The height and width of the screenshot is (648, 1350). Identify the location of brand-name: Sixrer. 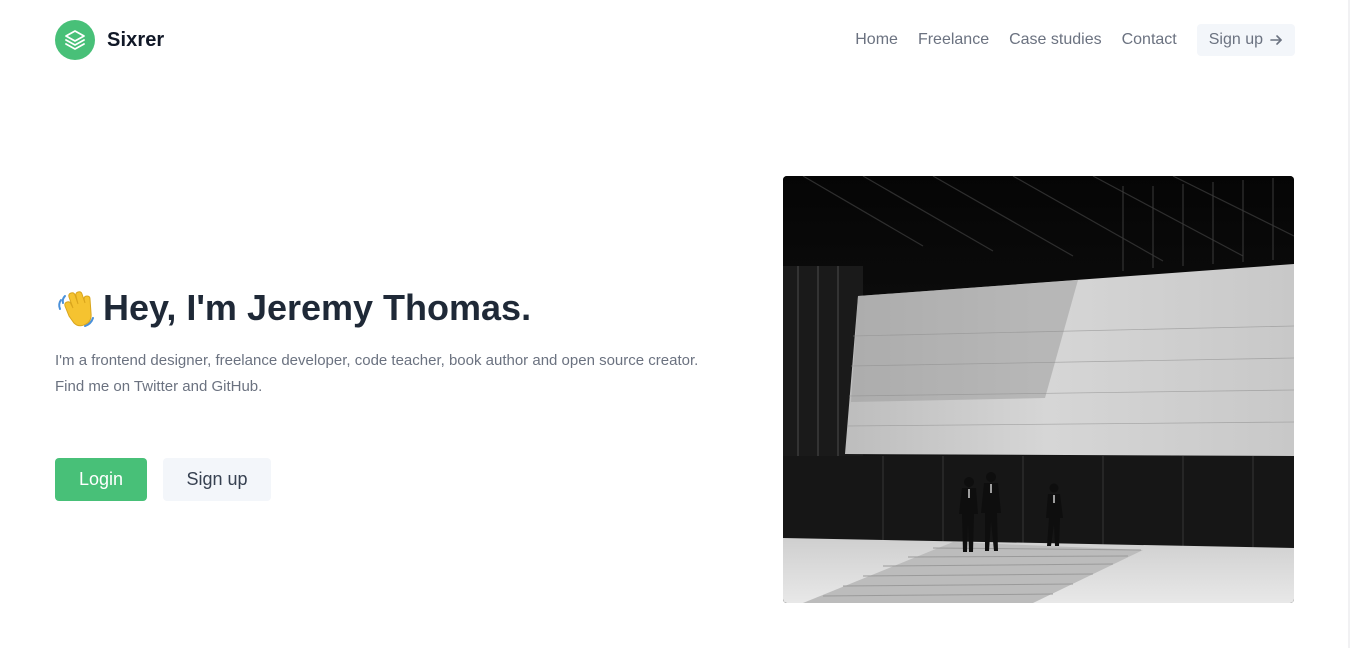
(136, 39).